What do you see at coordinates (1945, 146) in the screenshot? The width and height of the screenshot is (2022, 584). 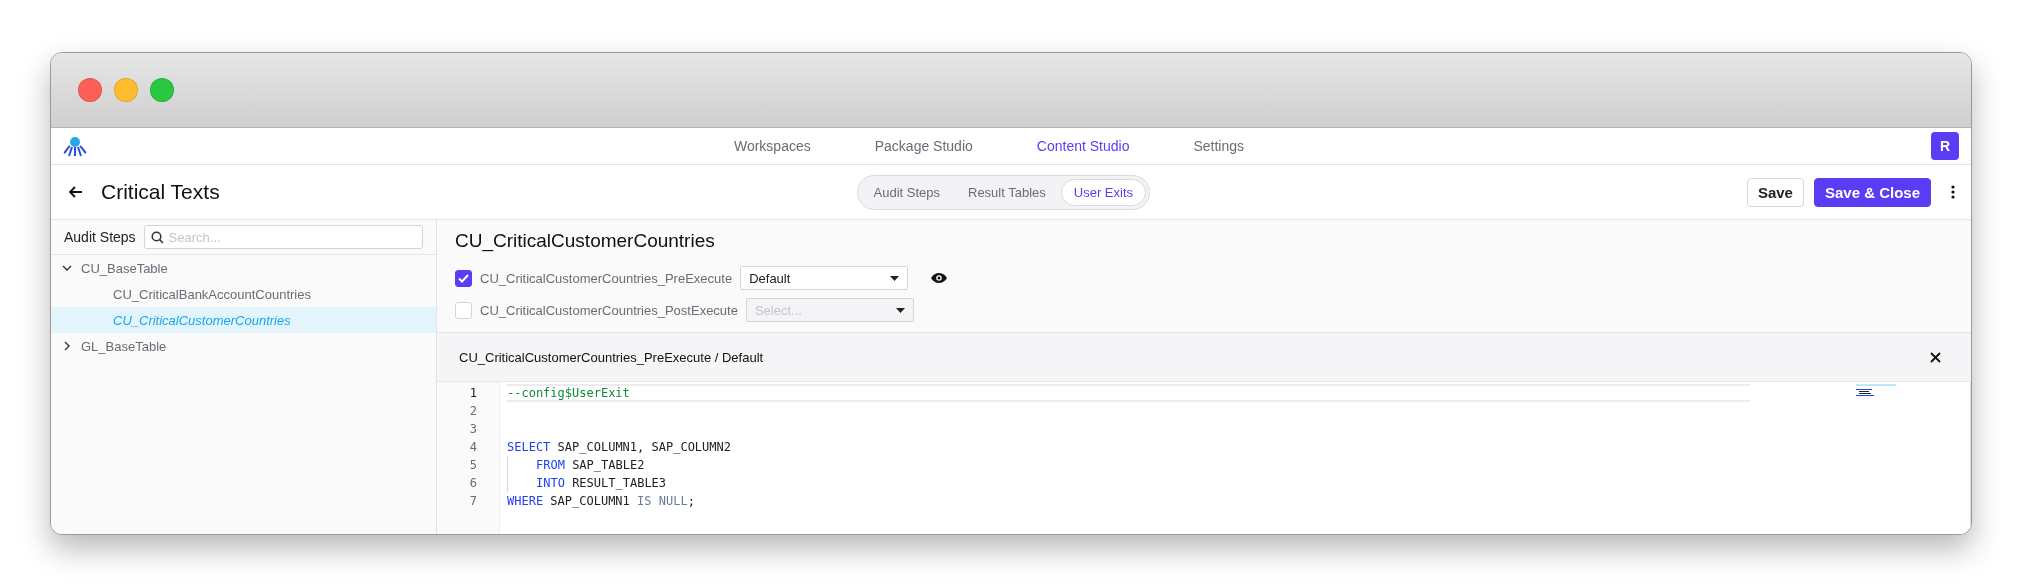 I see `user-avatar: R` at bounding box center [1945, 146].